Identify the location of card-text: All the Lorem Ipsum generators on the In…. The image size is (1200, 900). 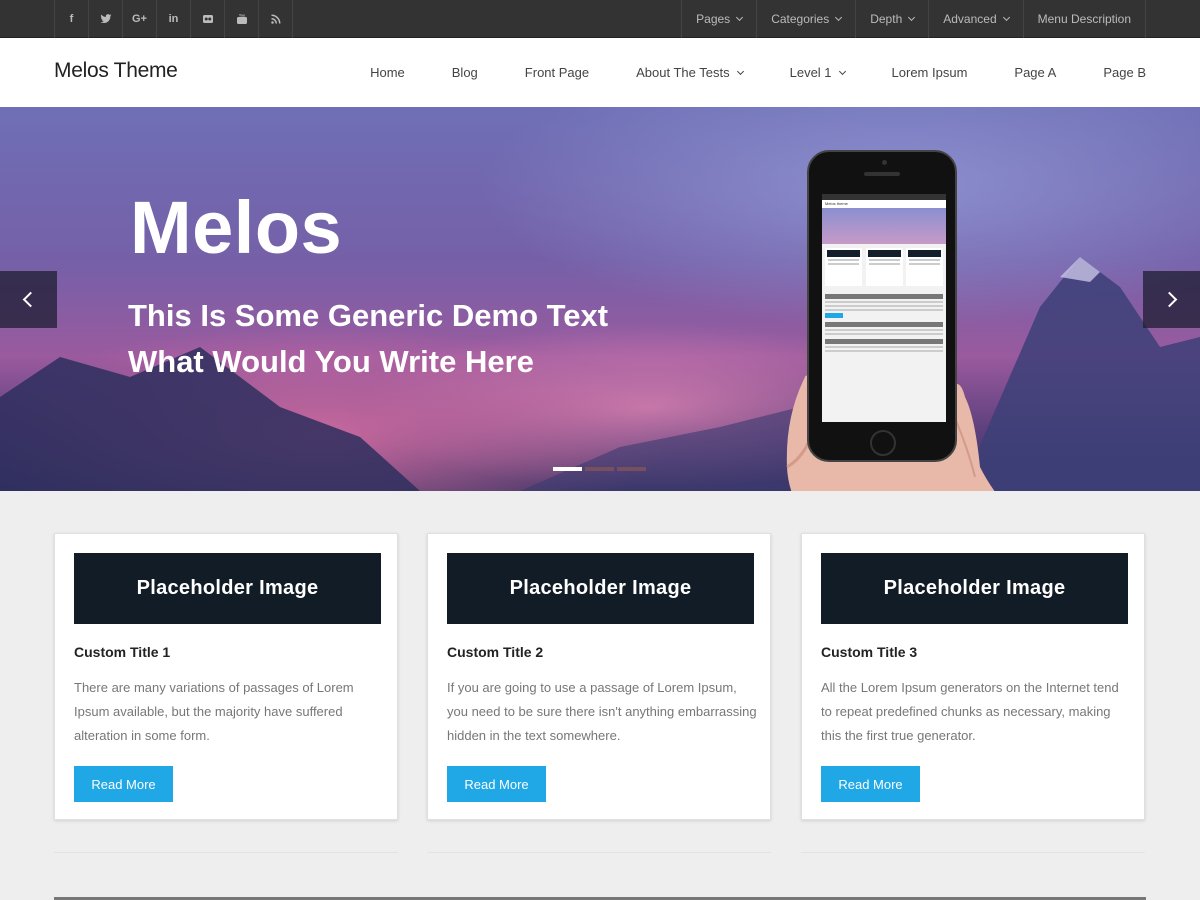
(970, 711).